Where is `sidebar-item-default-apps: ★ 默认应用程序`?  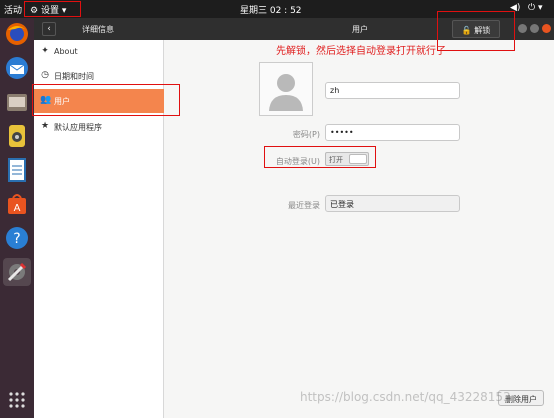 sidebar-item-default-apps: ★ 默认应用程序 is located at coordinates (99, 127).